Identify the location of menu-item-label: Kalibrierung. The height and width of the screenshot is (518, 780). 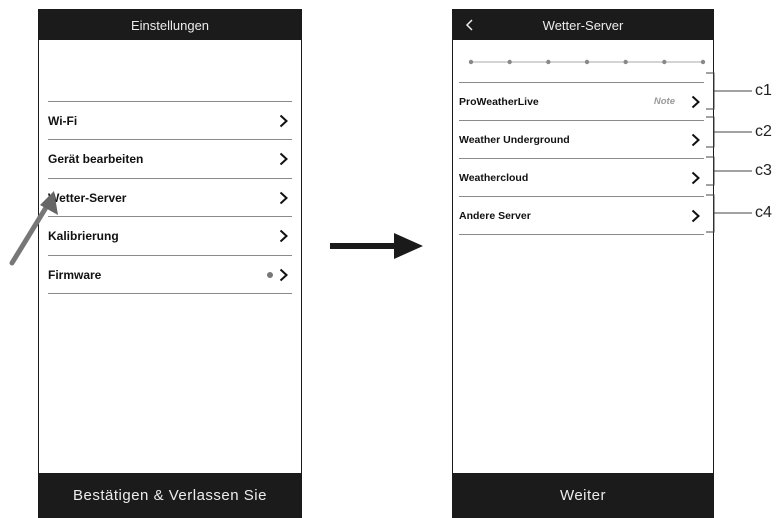
(83, 235).